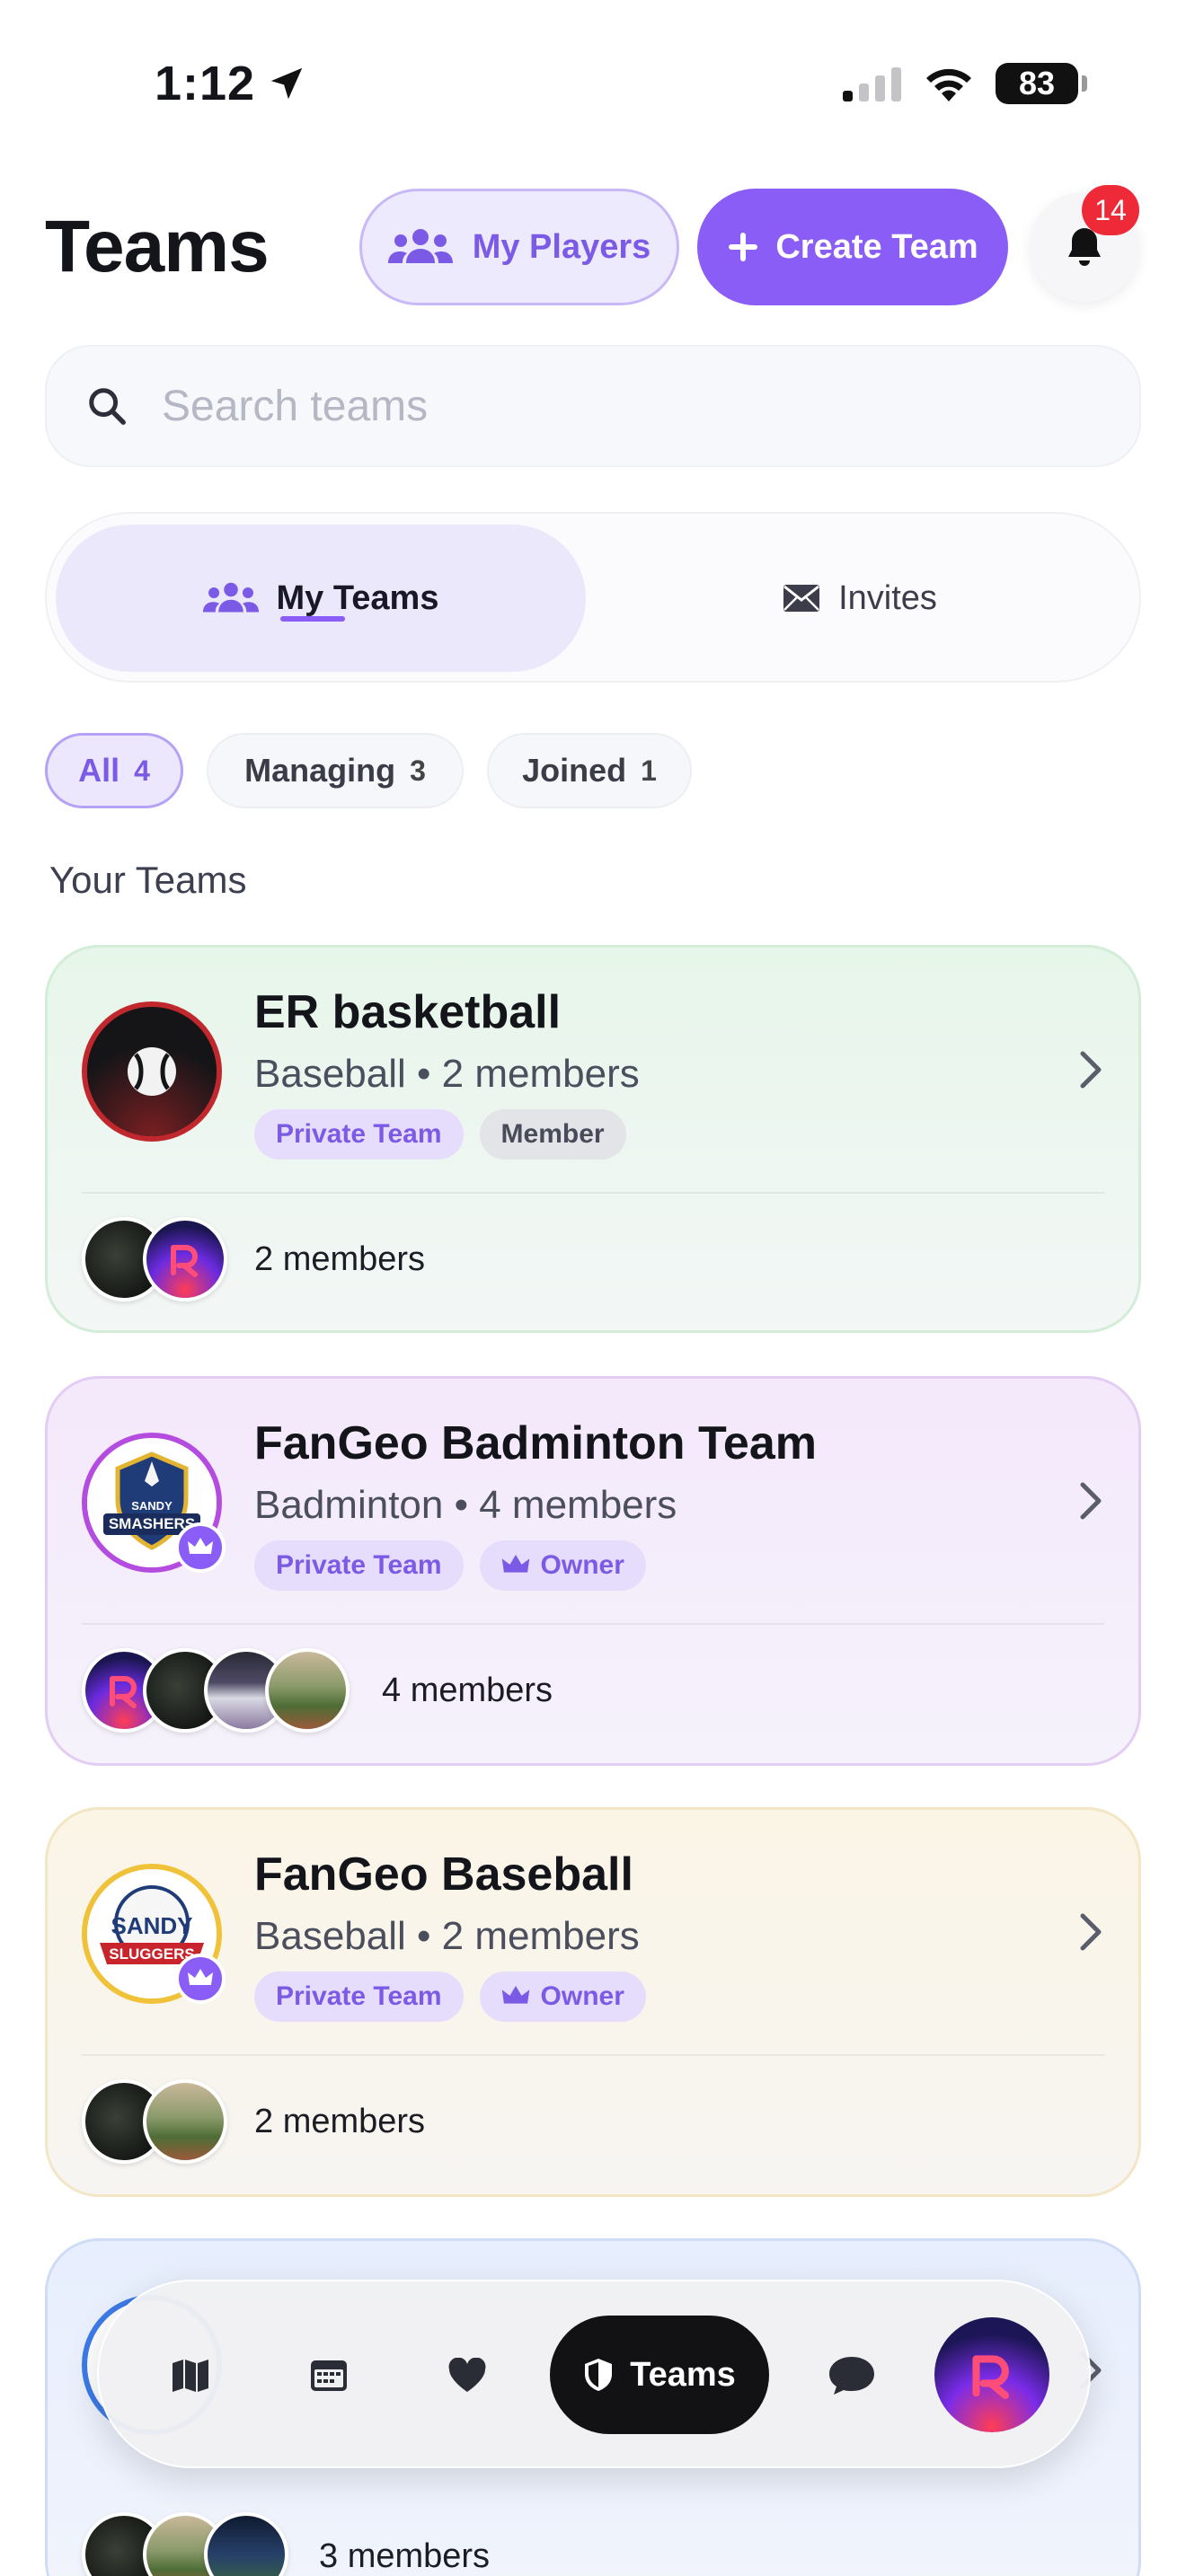  I want to click on my-players-button: My Players, so click(519, 247).